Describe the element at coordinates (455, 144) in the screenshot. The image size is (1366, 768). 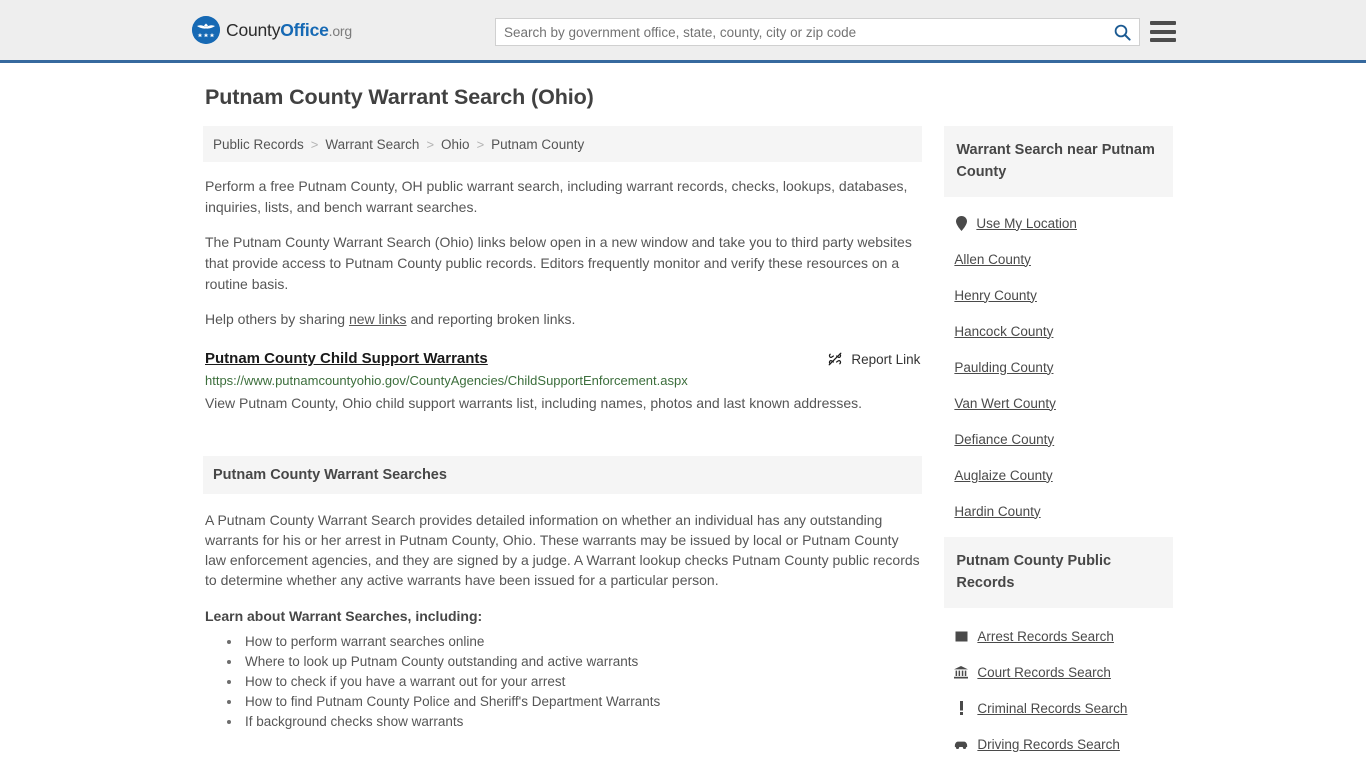
I see `breadcrumb-item-ohio: Ohio` at that location.